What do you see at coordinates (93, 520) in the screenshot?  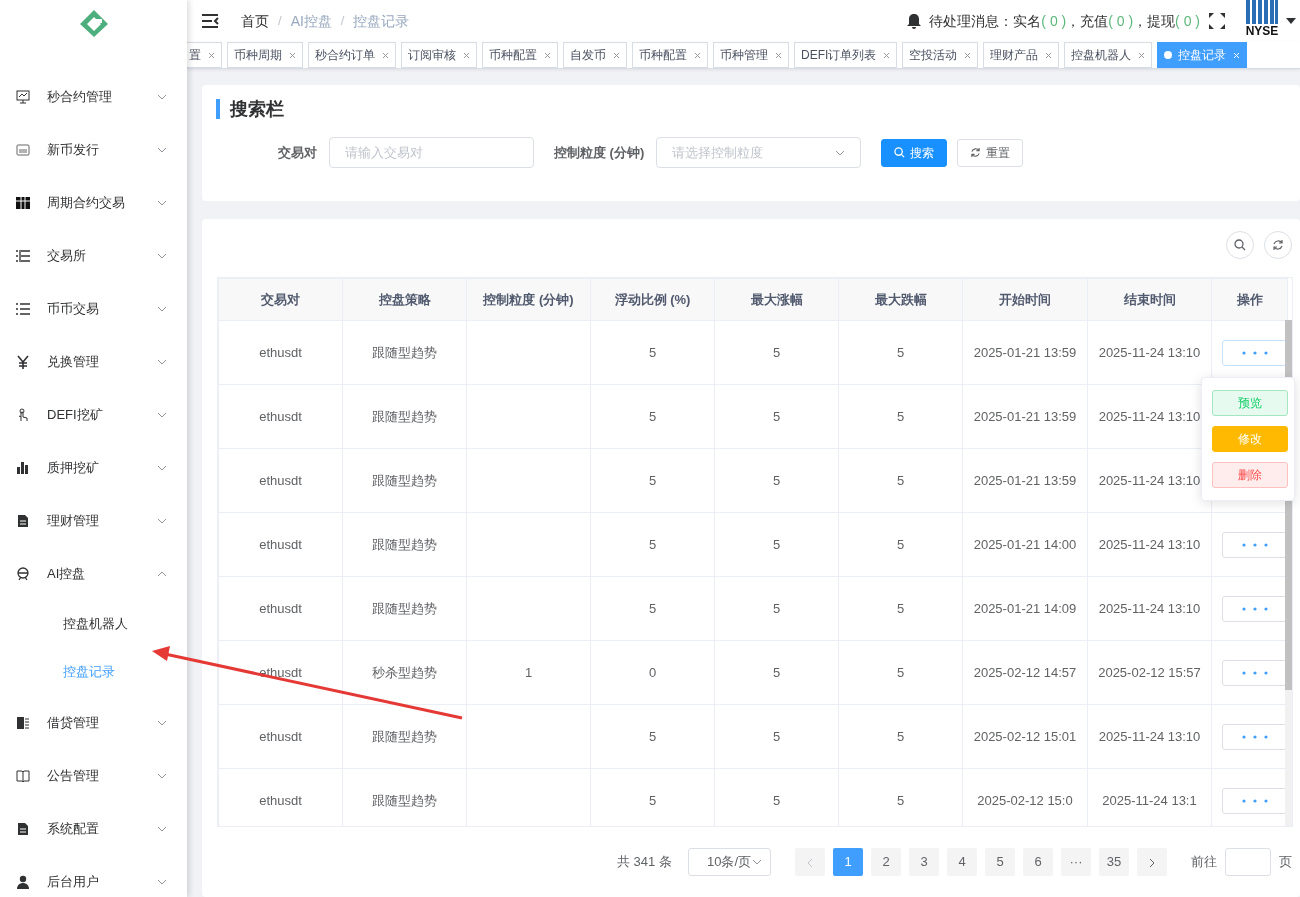 I see `sidebar-item: 理财管理` at bounding box center [93, 520].